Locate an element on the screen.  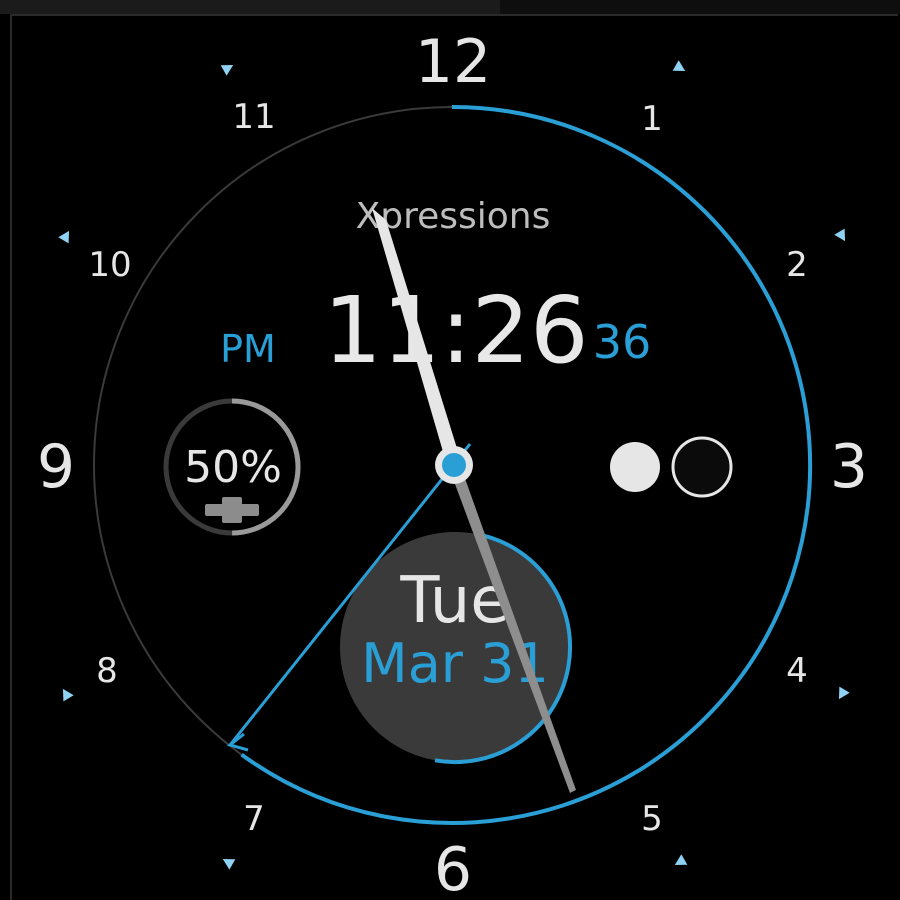
hour-number-8: 8 is located at coordinates (107, 671).